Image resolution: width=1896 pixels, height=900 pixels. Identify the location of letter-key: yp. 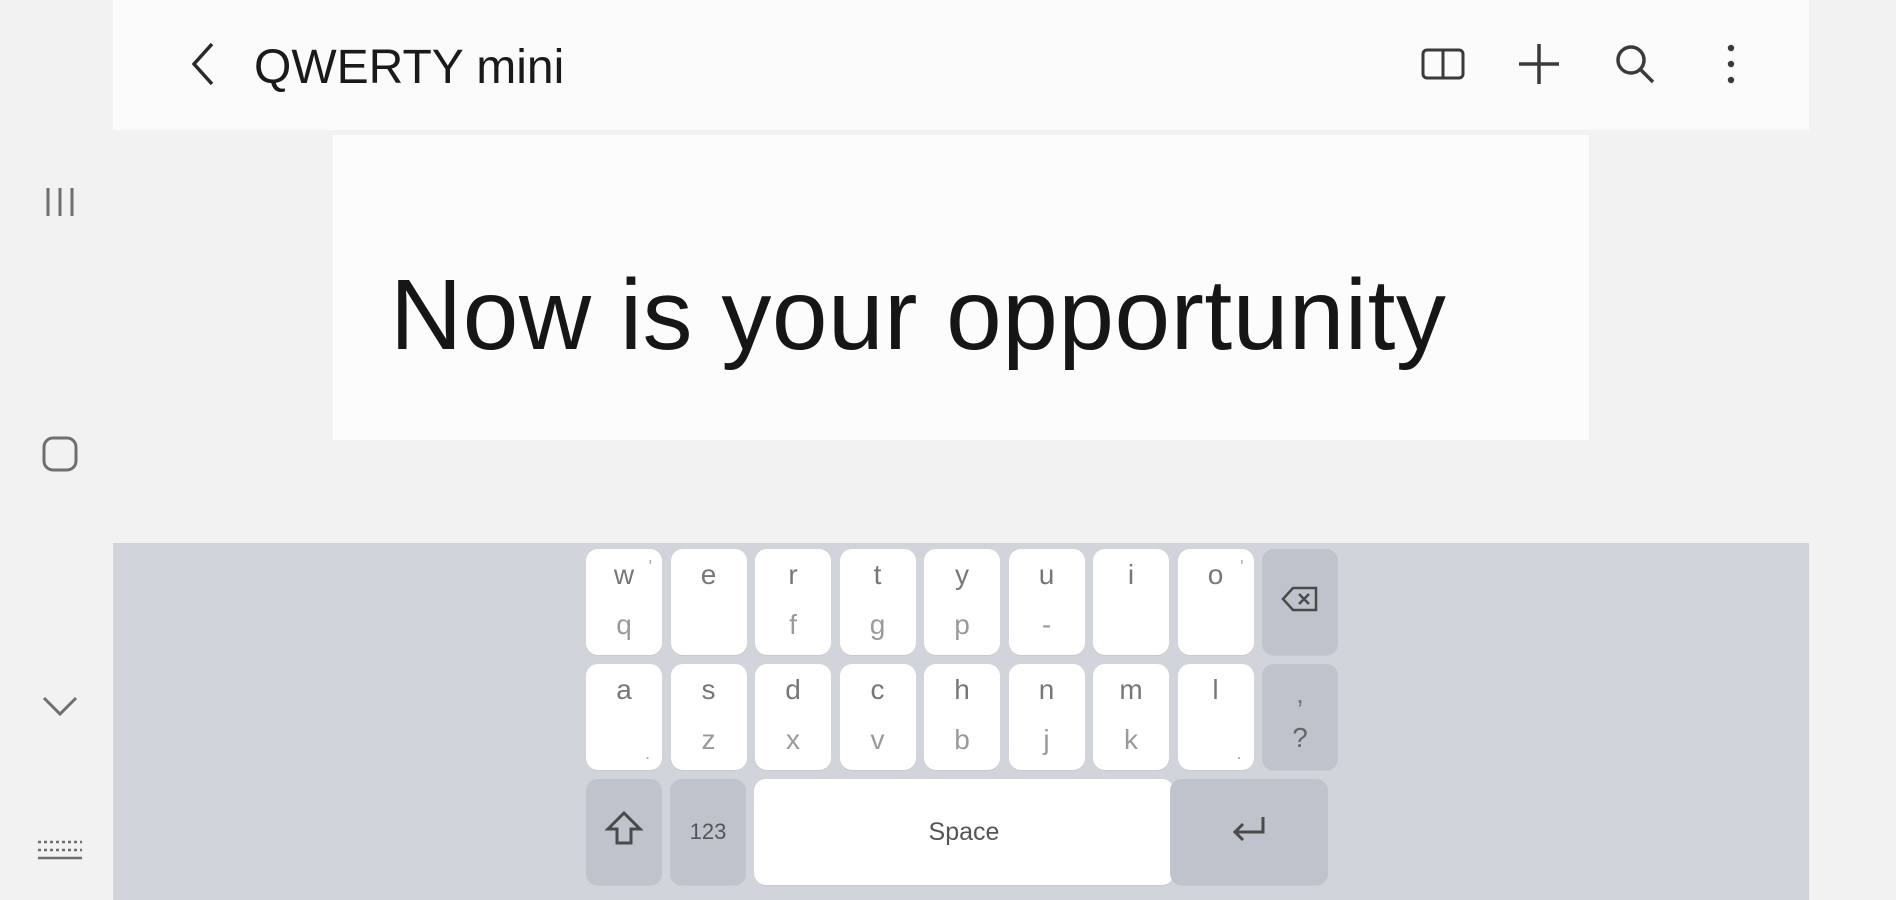
(962, 602).